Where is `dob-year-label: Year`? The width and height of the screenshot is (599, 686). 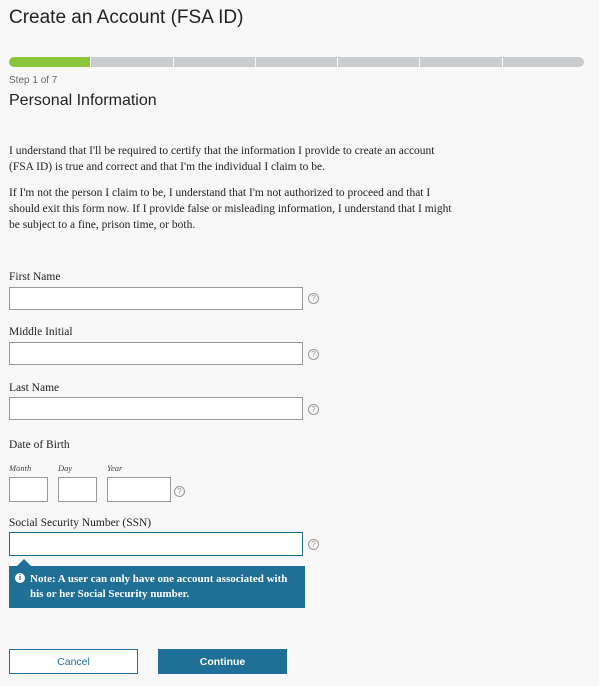 dob-year-label: Year is located at coordinates (115, 468).